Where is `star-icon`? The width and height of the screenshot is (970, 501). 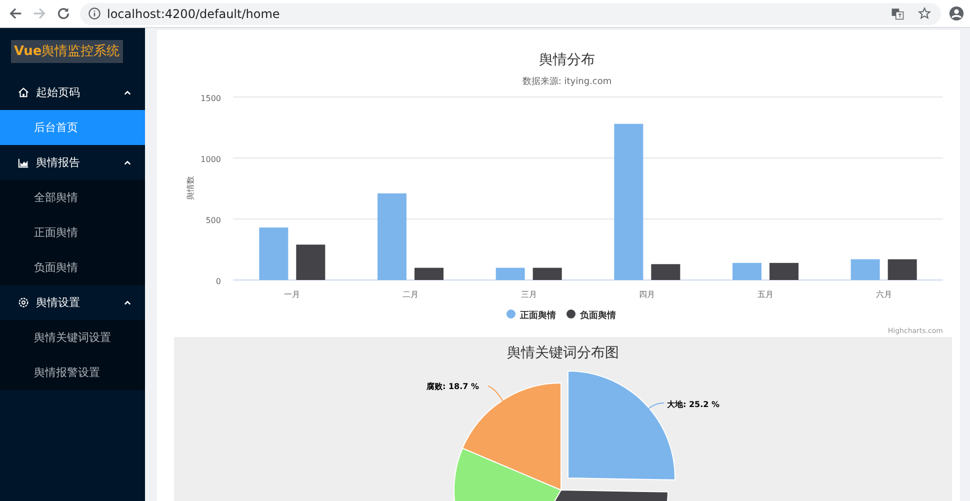 star-icon is located at coordinates (924, 13).